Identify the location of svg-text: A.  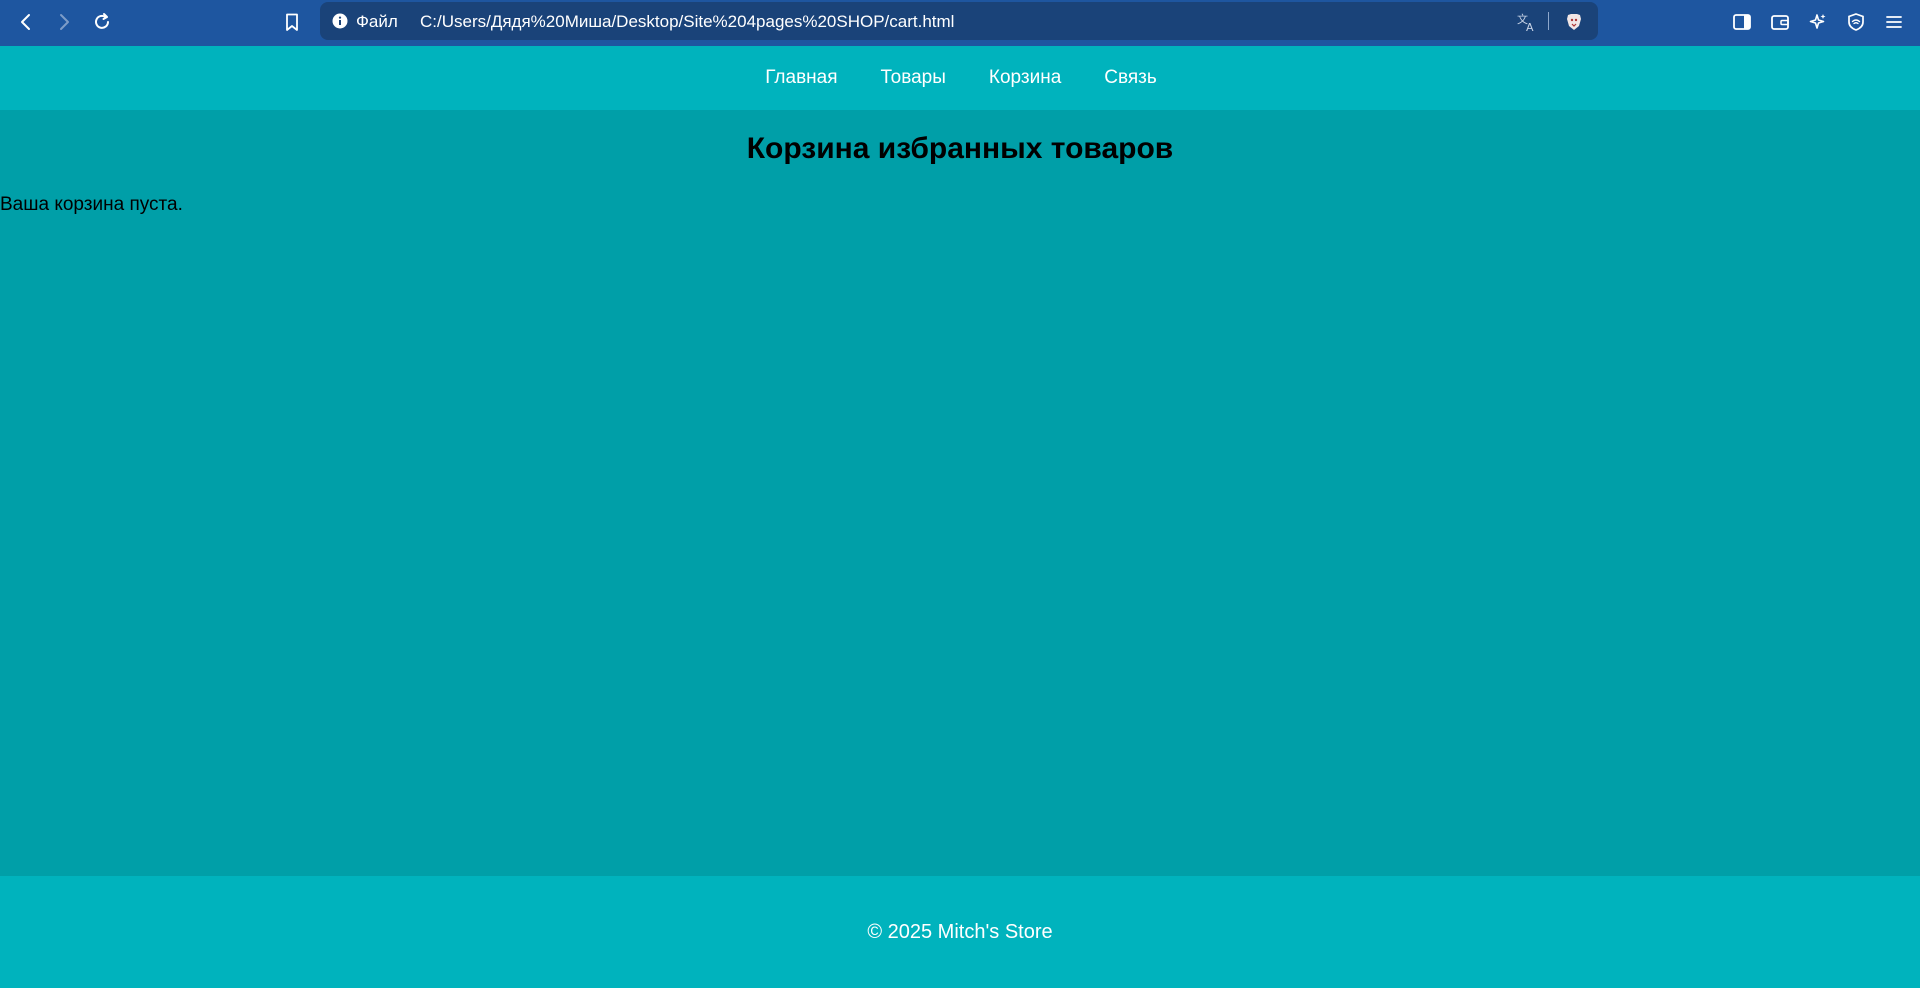
(1530, 27).